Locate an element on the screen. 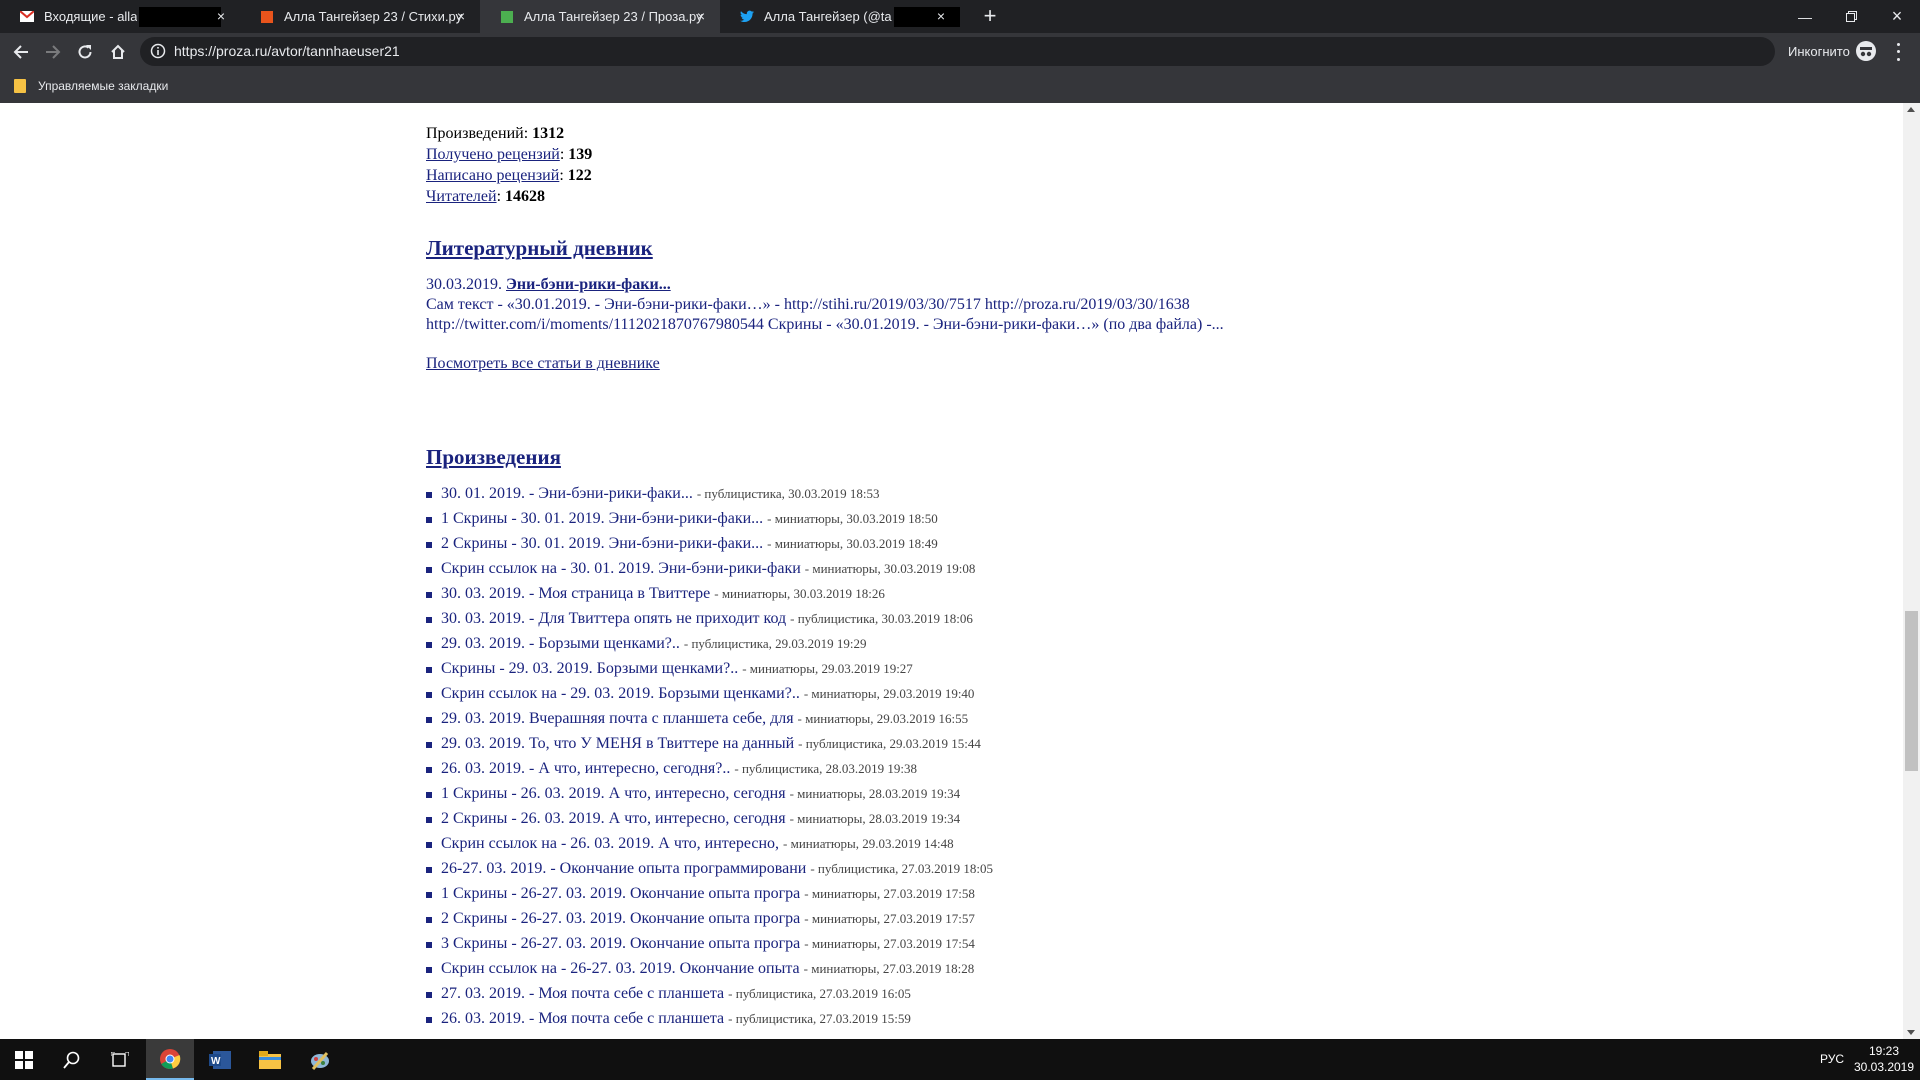 The image size is (1920, 1080). start-button is located at coordinates (24, 1059).